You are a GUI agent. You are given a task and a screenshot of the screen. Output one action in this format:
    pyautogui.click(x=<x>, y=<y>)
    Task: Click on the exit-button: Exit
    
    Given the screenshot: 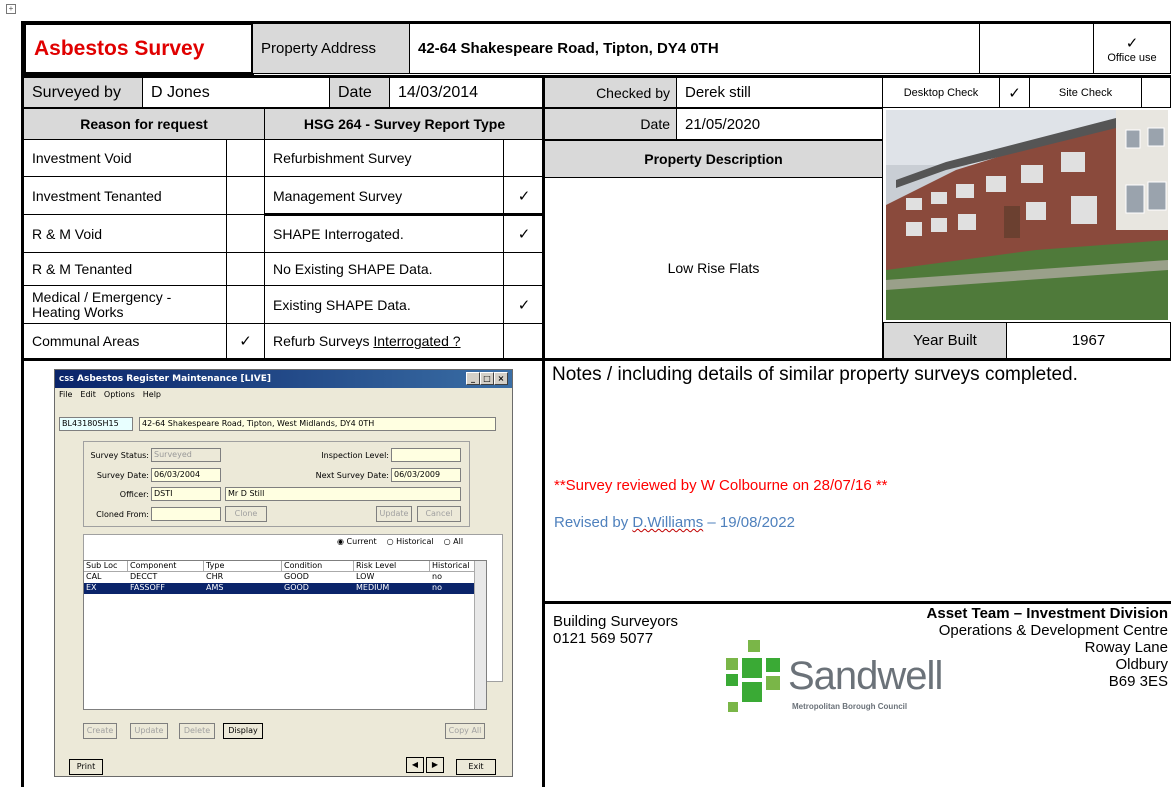 What is the action you would take?
    pyautogui.click(x=476, y=767)
    